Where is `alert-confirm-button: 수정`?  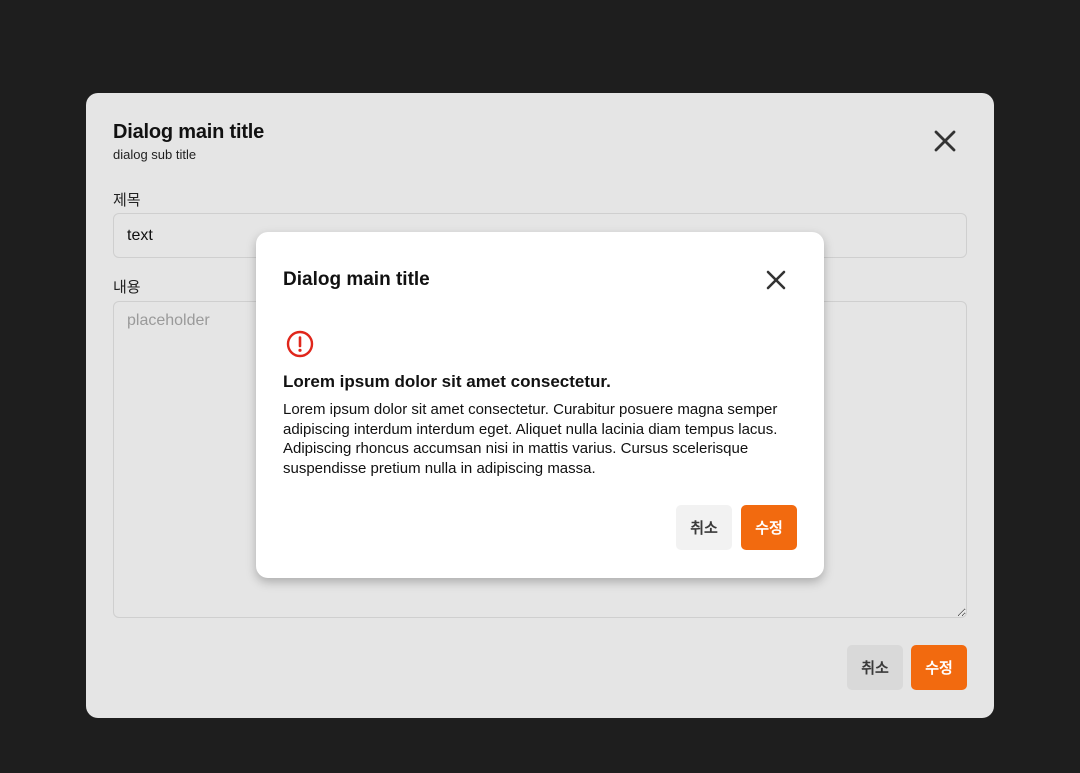
alert-confirm-button: 수정 is located at coordinates (769, 527).